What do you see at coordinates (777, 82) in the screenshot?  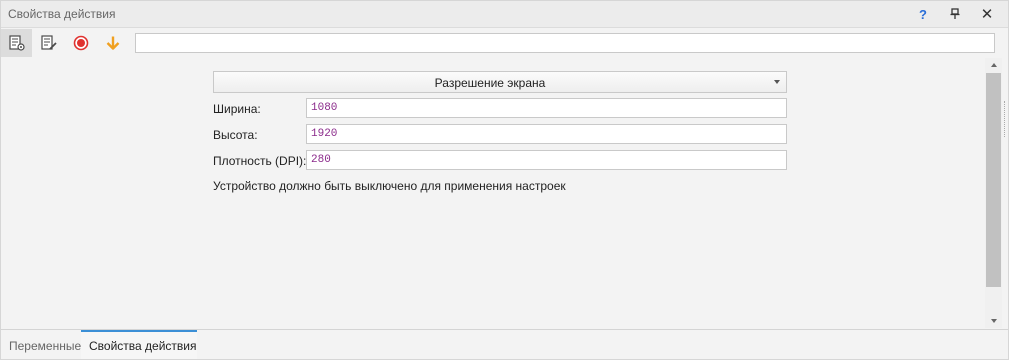 I see `chevron-down-icon` at bounding box center [777, 82].